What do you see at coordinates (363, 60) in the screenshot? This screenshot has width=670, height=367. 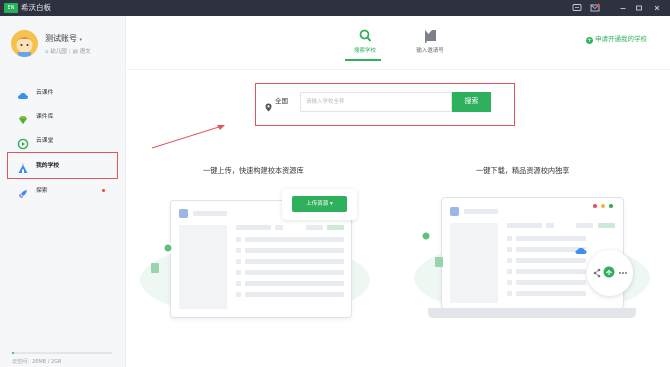 I see `active-tab-underline` at bounding box center [363, 60].